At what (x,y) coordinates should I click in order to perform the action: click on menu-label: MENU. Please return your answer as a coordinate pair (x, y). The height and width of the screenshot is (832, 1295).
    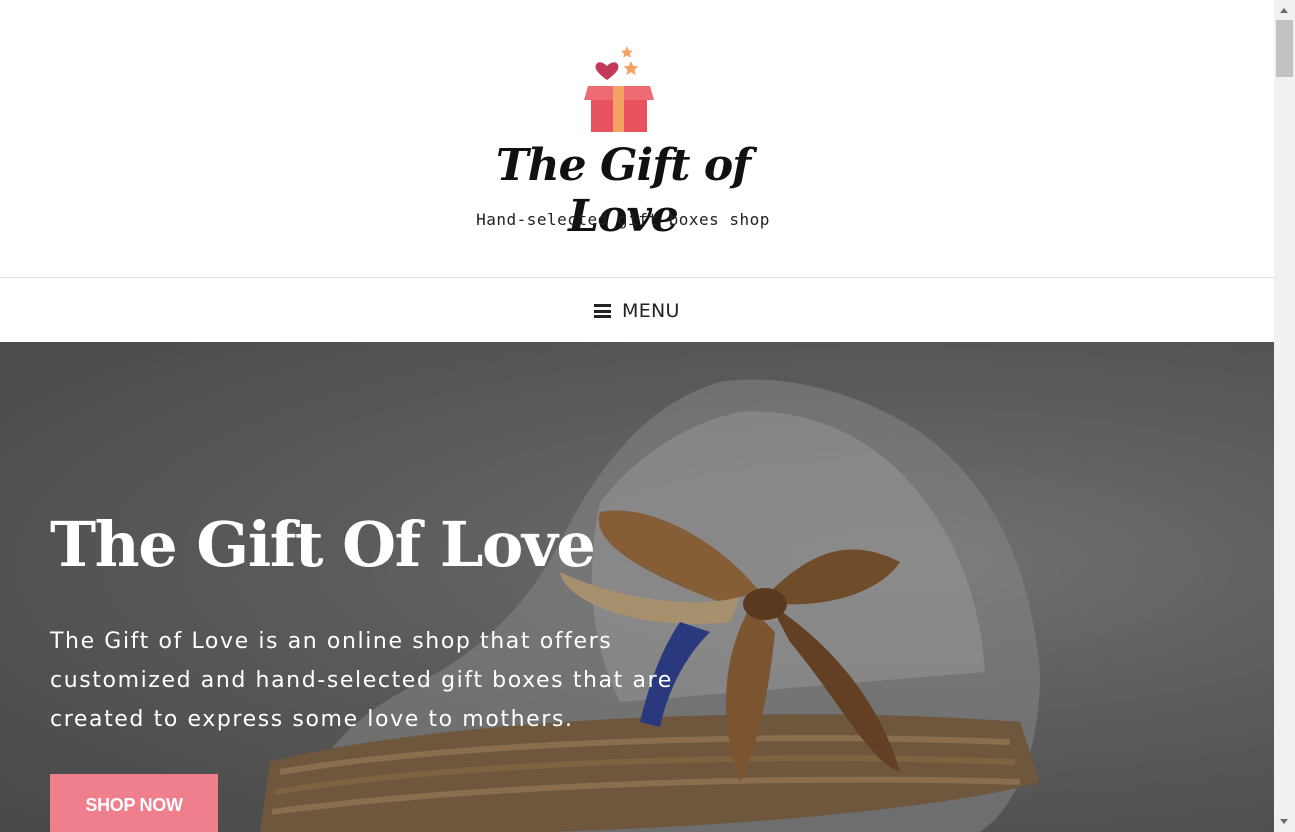
    Looking at the image, I should click on (651, 311).